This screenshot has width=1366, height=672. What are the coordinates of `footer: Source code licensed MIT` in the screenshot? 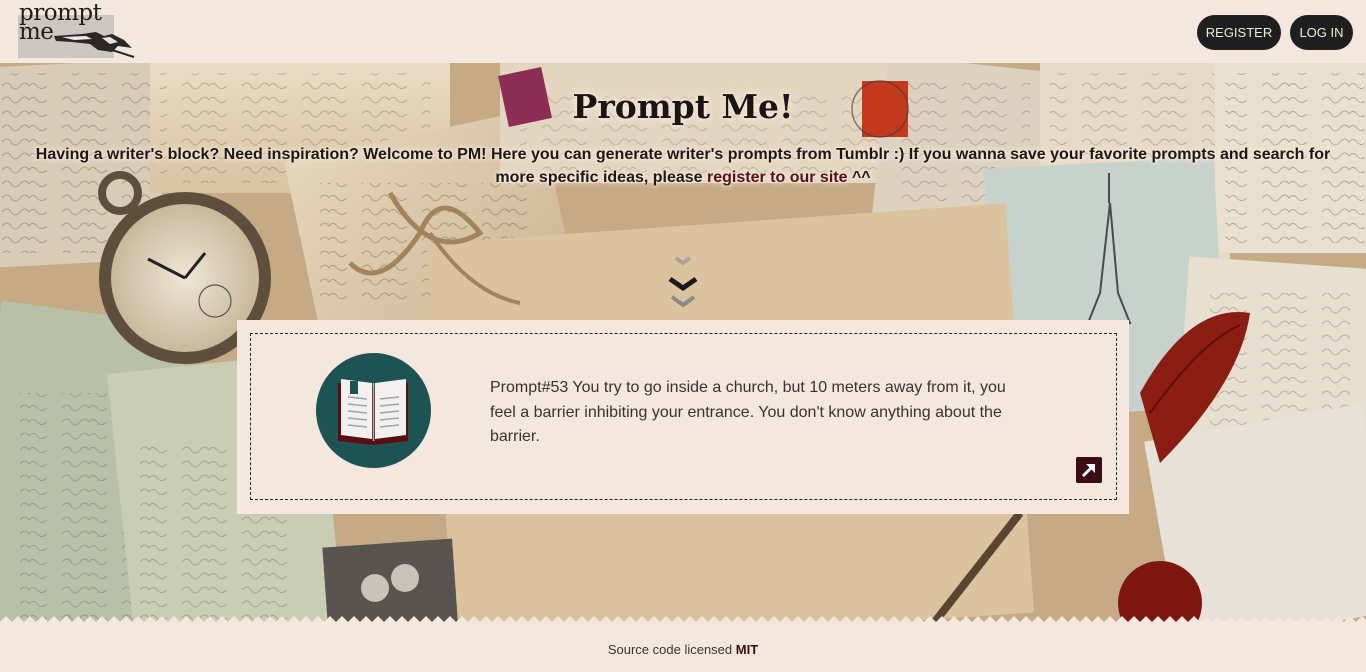 It's located at (683, 650).